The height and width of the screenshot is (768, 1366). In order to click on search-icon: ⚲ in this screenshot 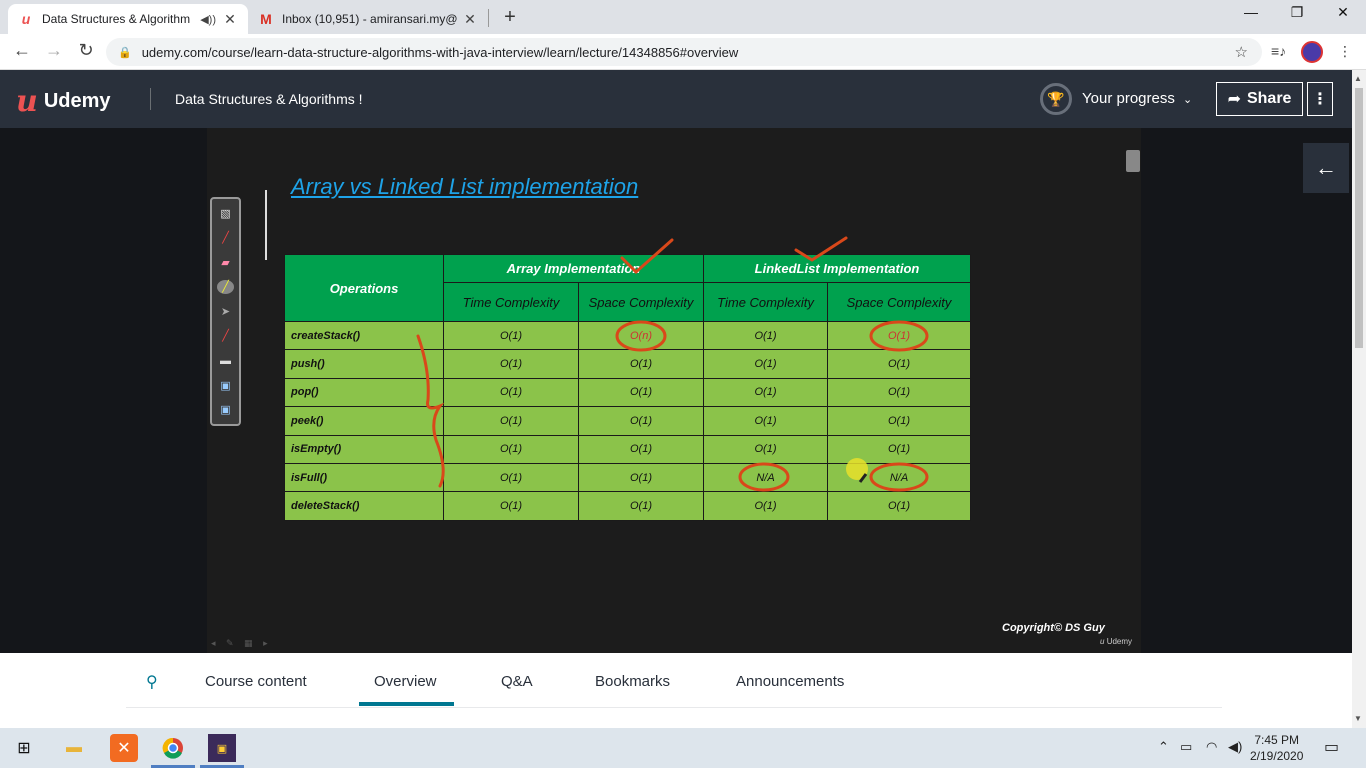, I will do `click(152, 682)`.